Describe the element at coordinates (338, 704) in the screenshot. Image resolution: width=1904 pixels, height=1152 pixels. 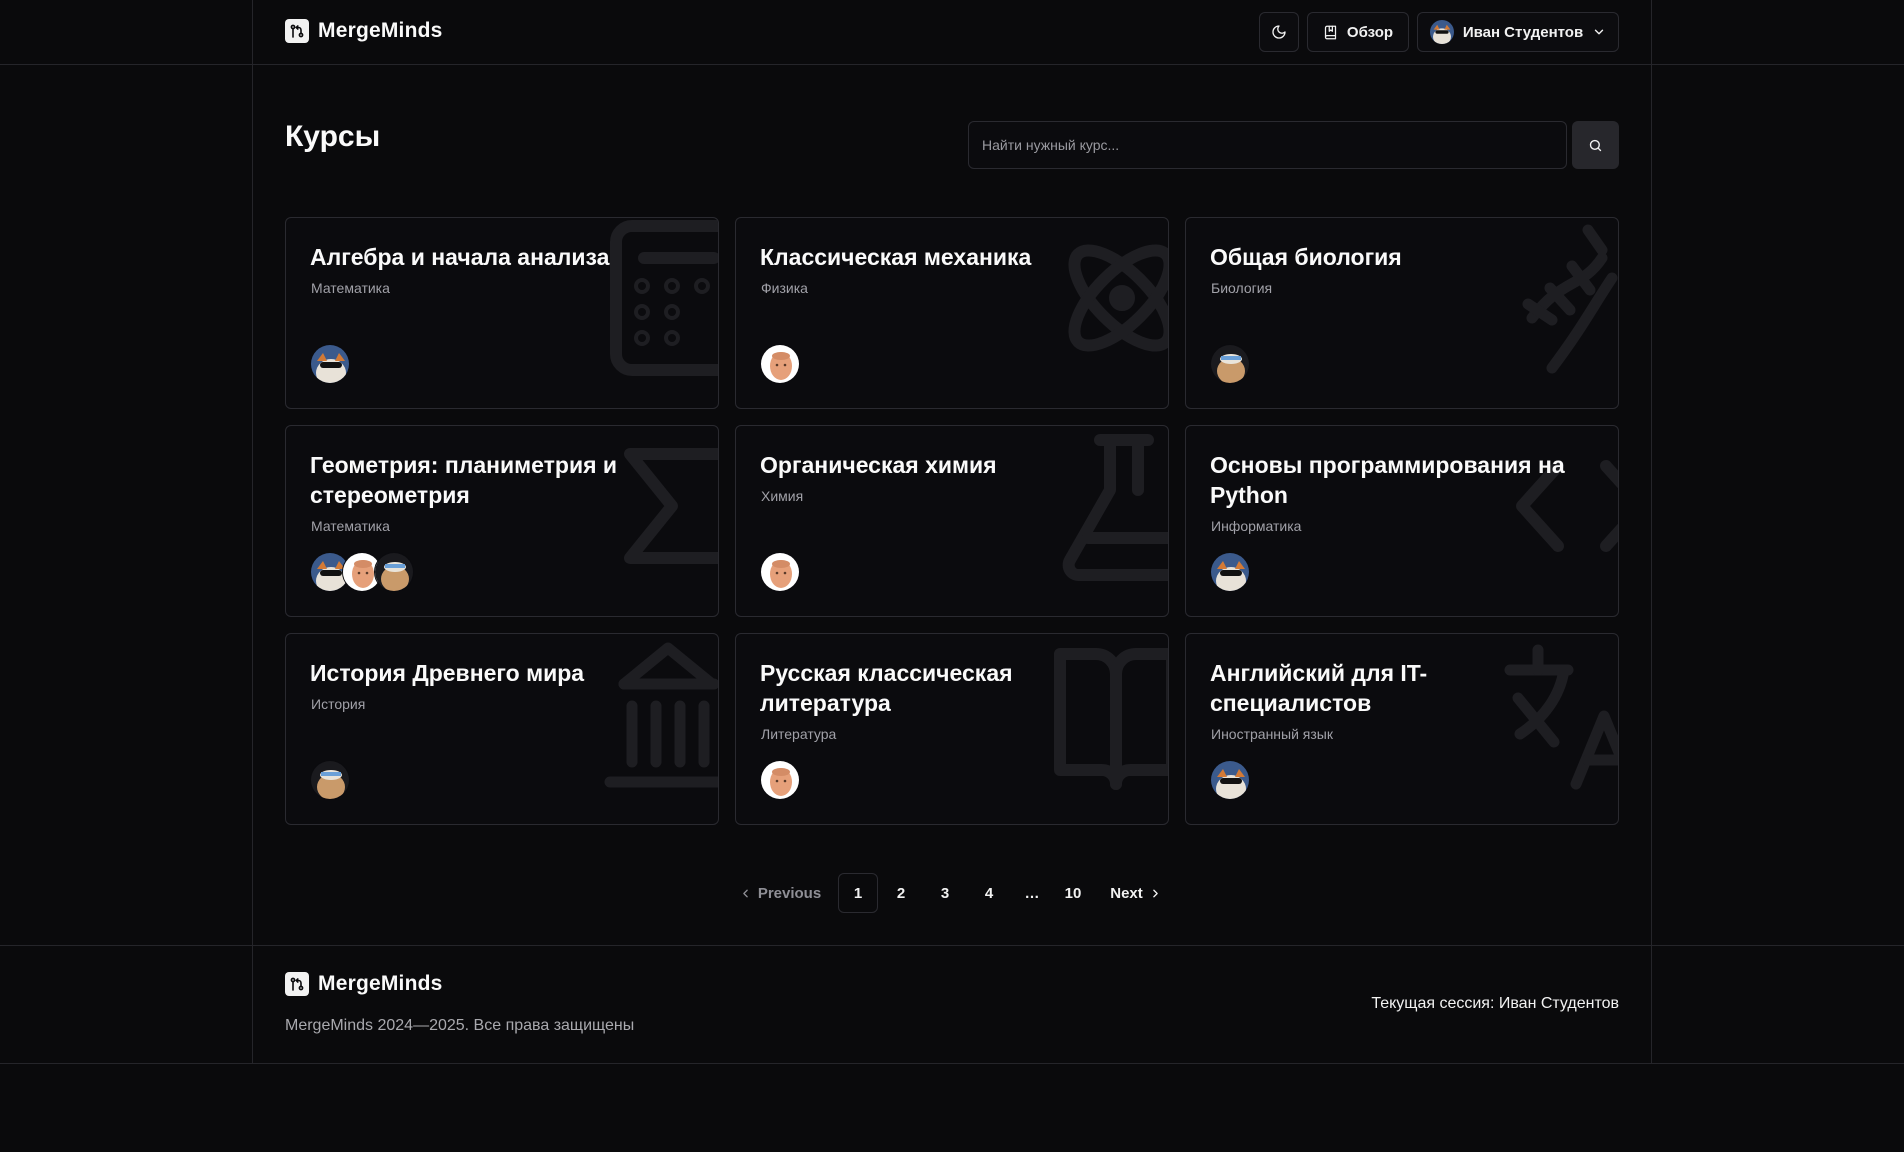
I see `course-category: История` at that location.